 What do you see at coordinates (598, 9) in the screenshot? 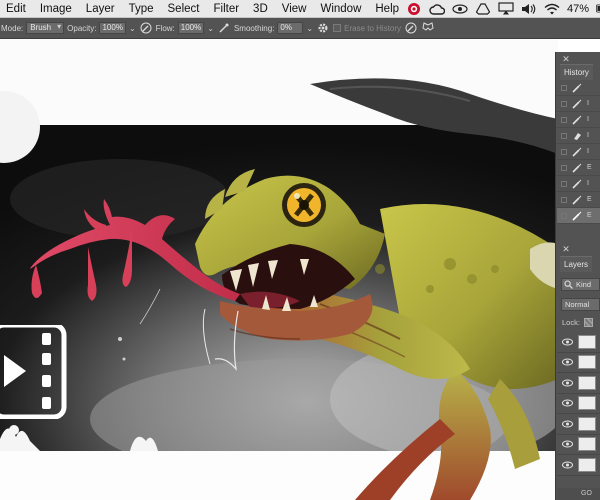
I see `battery-icon` at bounding box center [598, 9].